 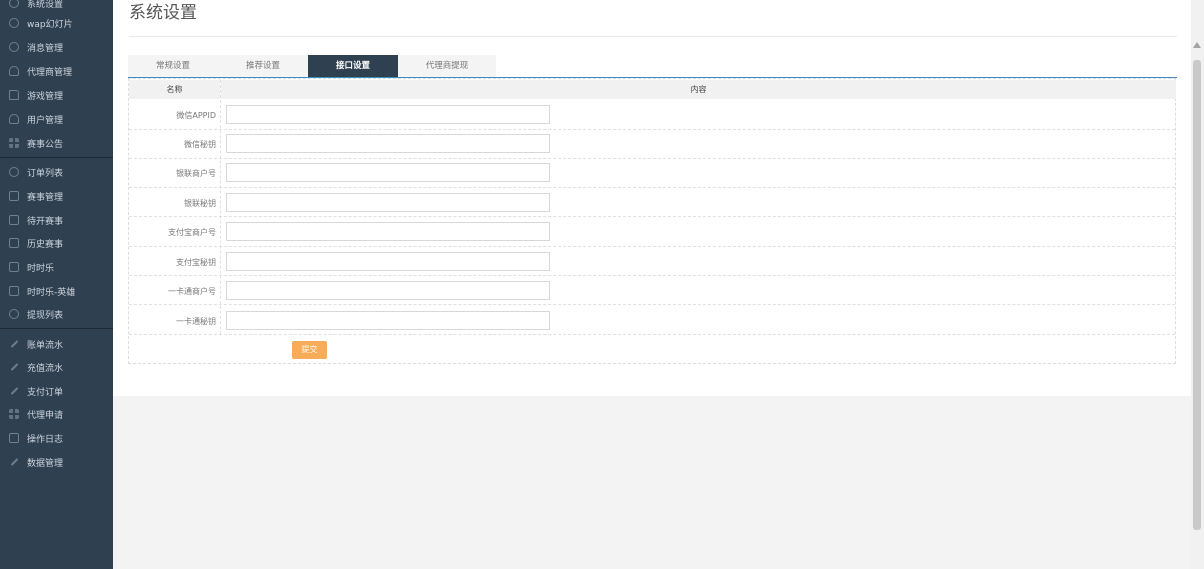 What do you see at coordinates (45, 197) in the screenshot?
I see `sidebar-item-label: 赛事管理` at bounding box center [45, 197].